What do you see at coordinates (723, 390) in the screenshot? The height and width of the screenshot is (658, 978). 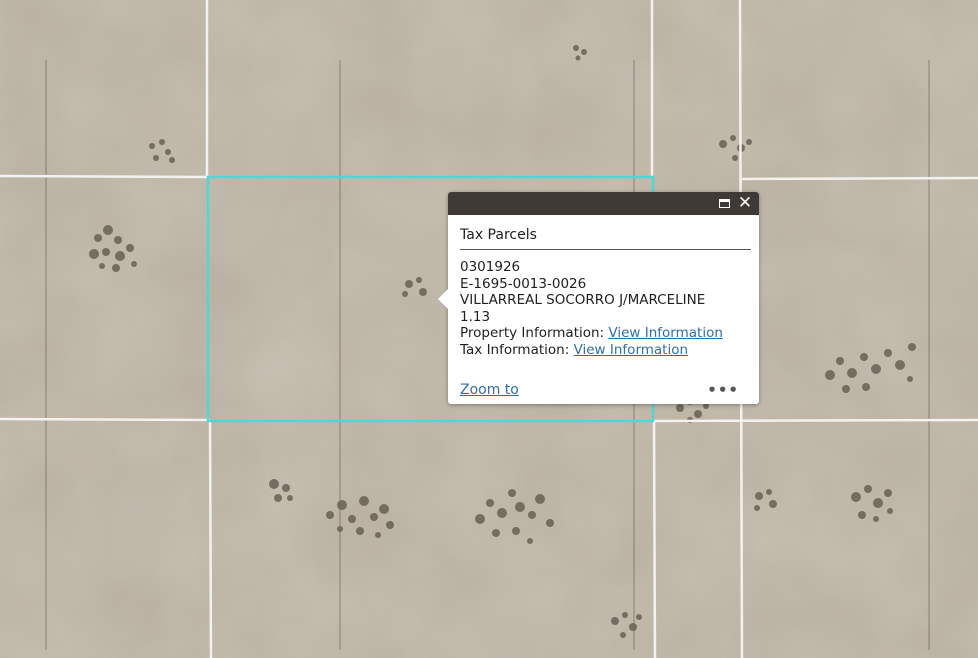 I see `more-options-icon: •••` at bounding box center [723, 390].